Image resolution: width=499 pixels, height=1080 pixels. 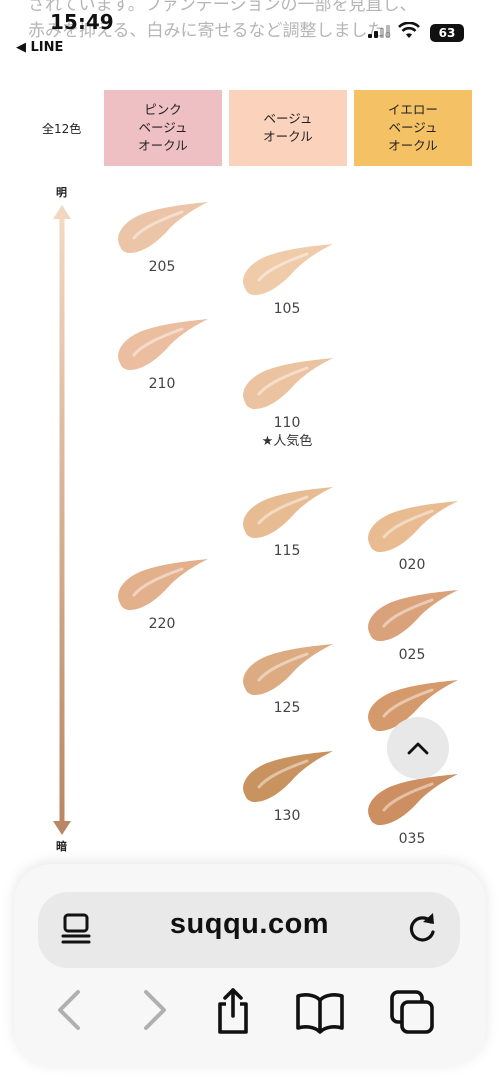 I want to click on share-icon, so click(x=233, y=1012).